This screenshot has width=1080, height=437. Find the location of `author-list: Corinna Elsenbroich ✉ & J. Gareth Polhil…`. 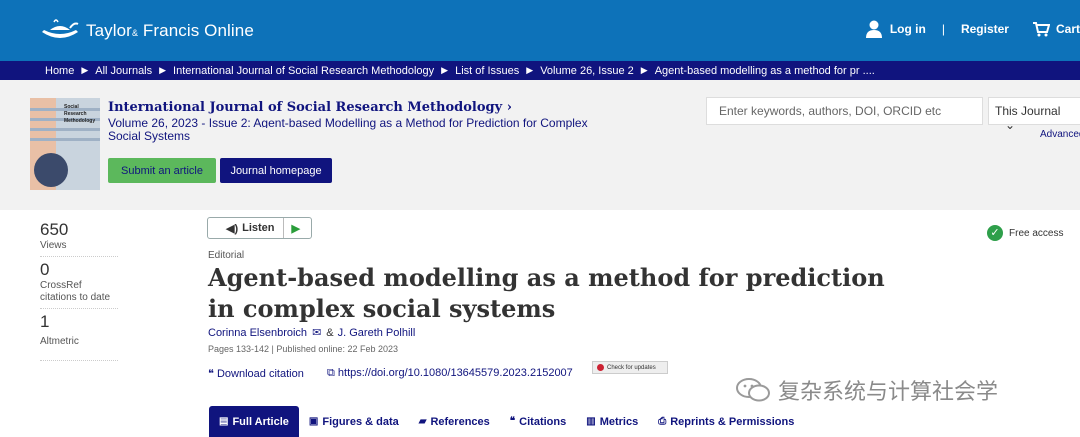

author-list: Corinna Elsenbroich ✉ & J. Gareth Polhil… is located at coordinates (312, 333).